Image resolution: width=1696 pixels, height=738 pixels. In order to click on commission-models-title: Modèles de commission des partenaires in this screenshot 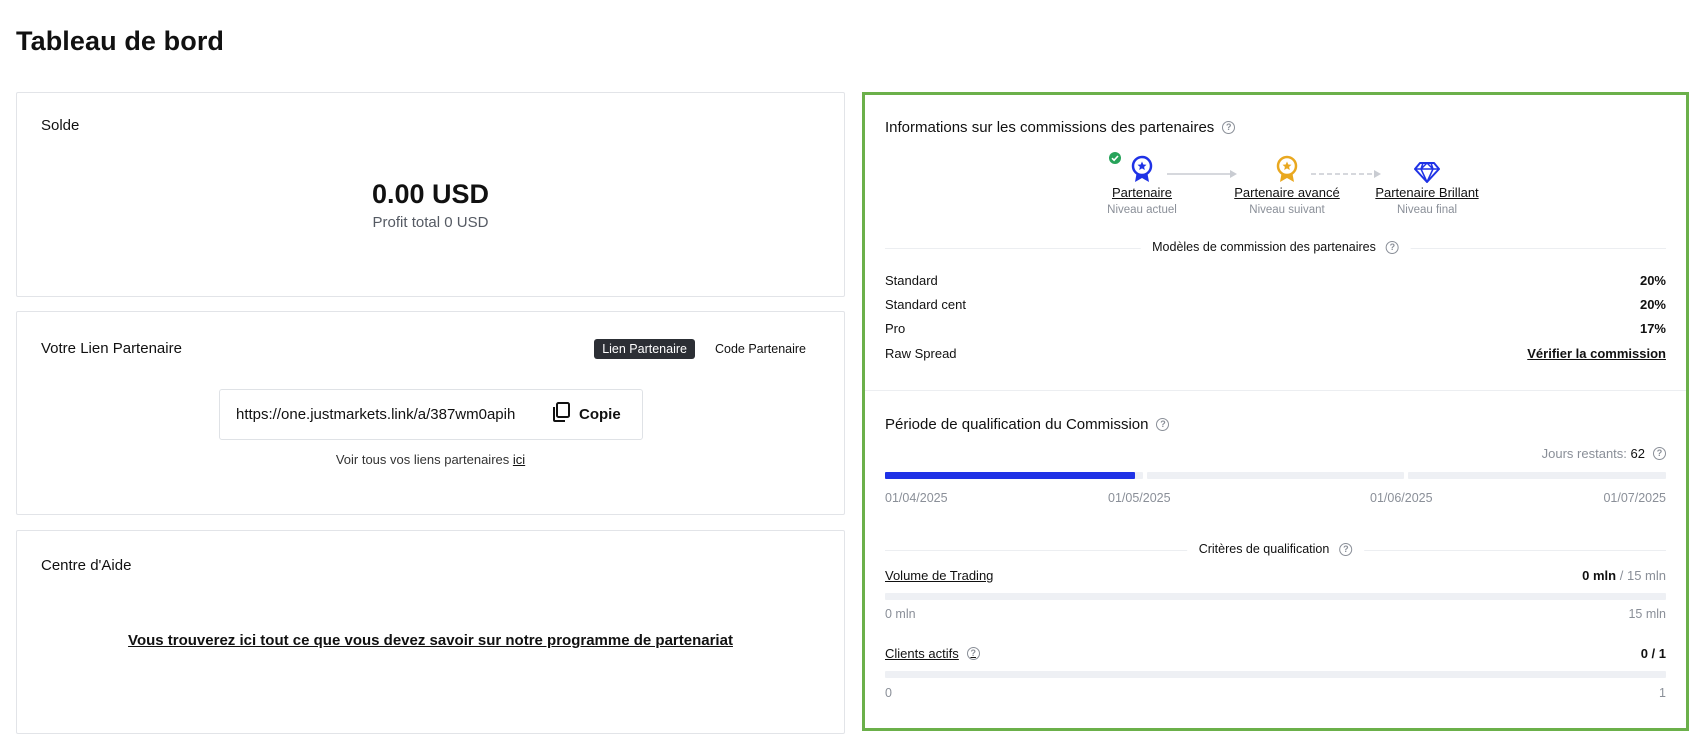, I will do `click(1264, 247)`.